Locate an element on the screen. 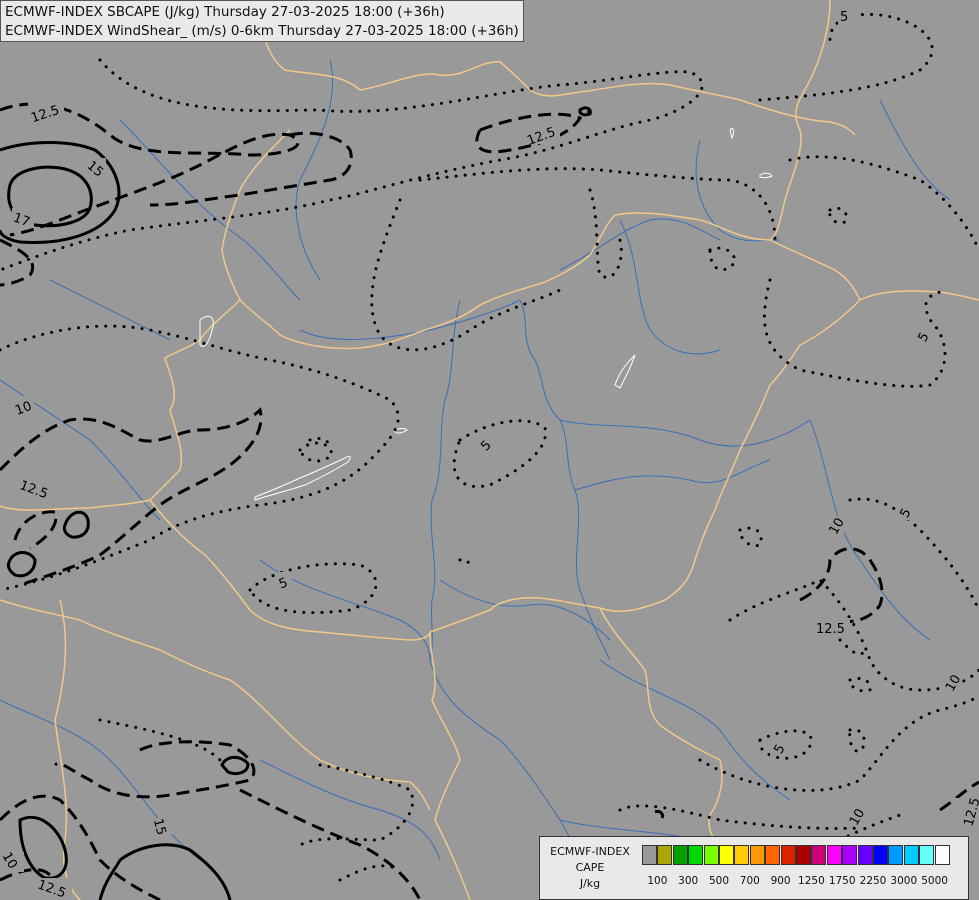 Image resolution: width=979 pixels, height=900 pixels. legend-tick-label: 1750 is located at coordinates (842, 881).